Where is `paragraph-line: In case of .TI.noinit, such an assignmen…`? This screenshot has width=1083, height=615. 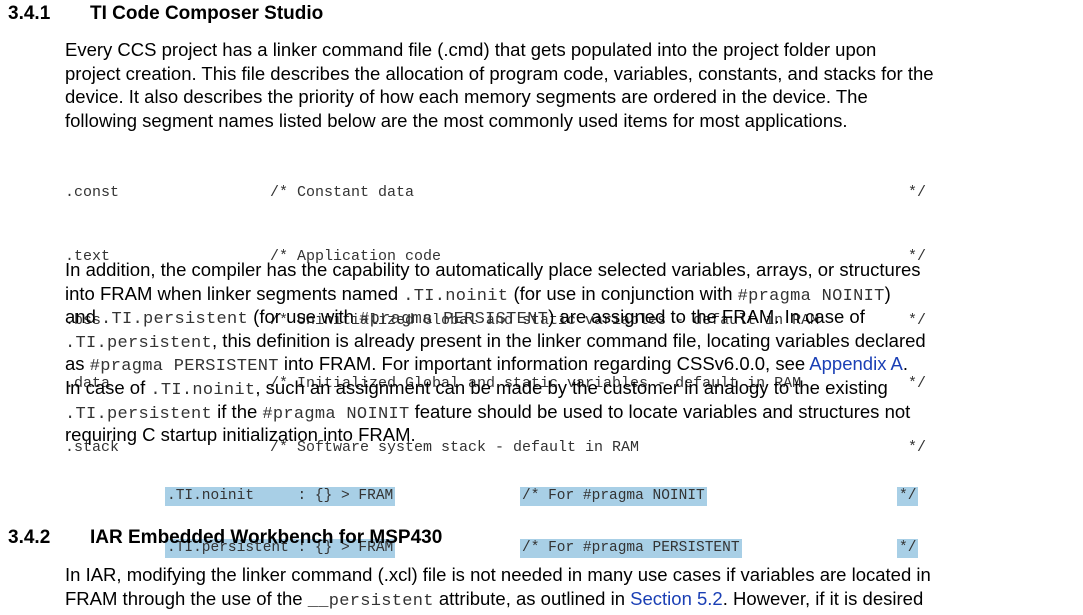
paragraph-line: In case of .TI.noinit, such an assignmen… is located at coordinates (570, 388).